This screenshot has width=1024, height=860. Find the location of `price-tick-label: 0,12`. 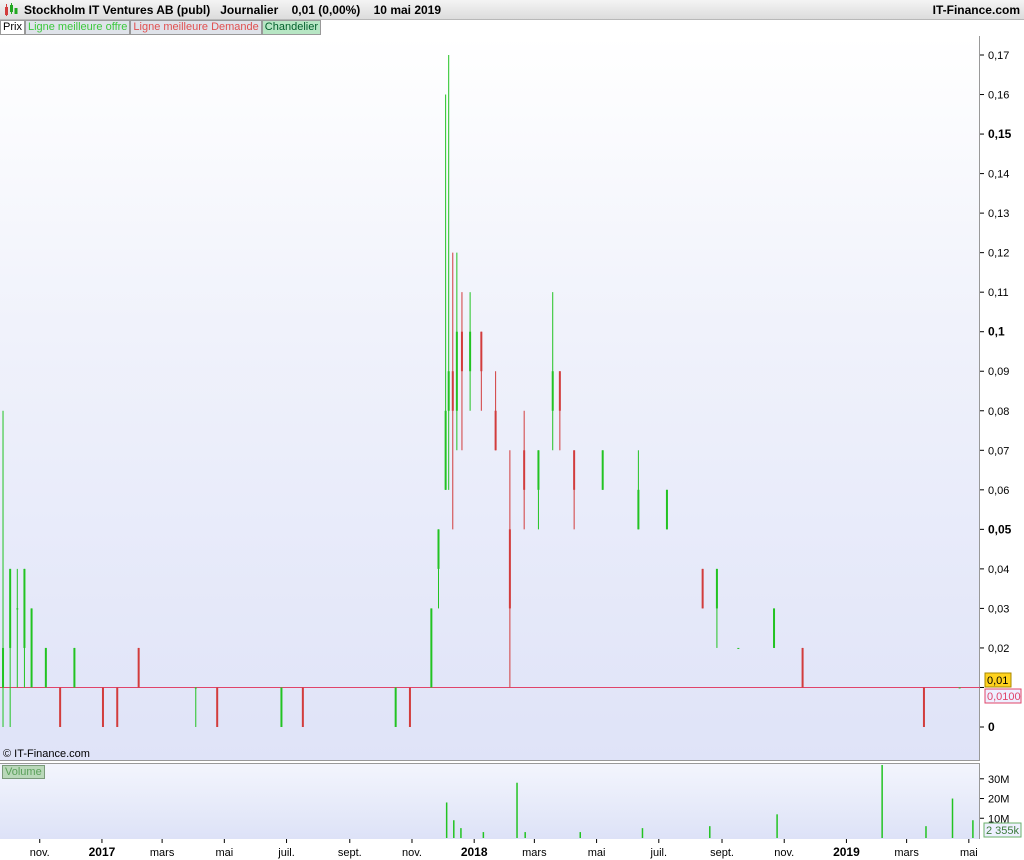

price-tick-label: 0,12 is located at coordinates (998, 254).